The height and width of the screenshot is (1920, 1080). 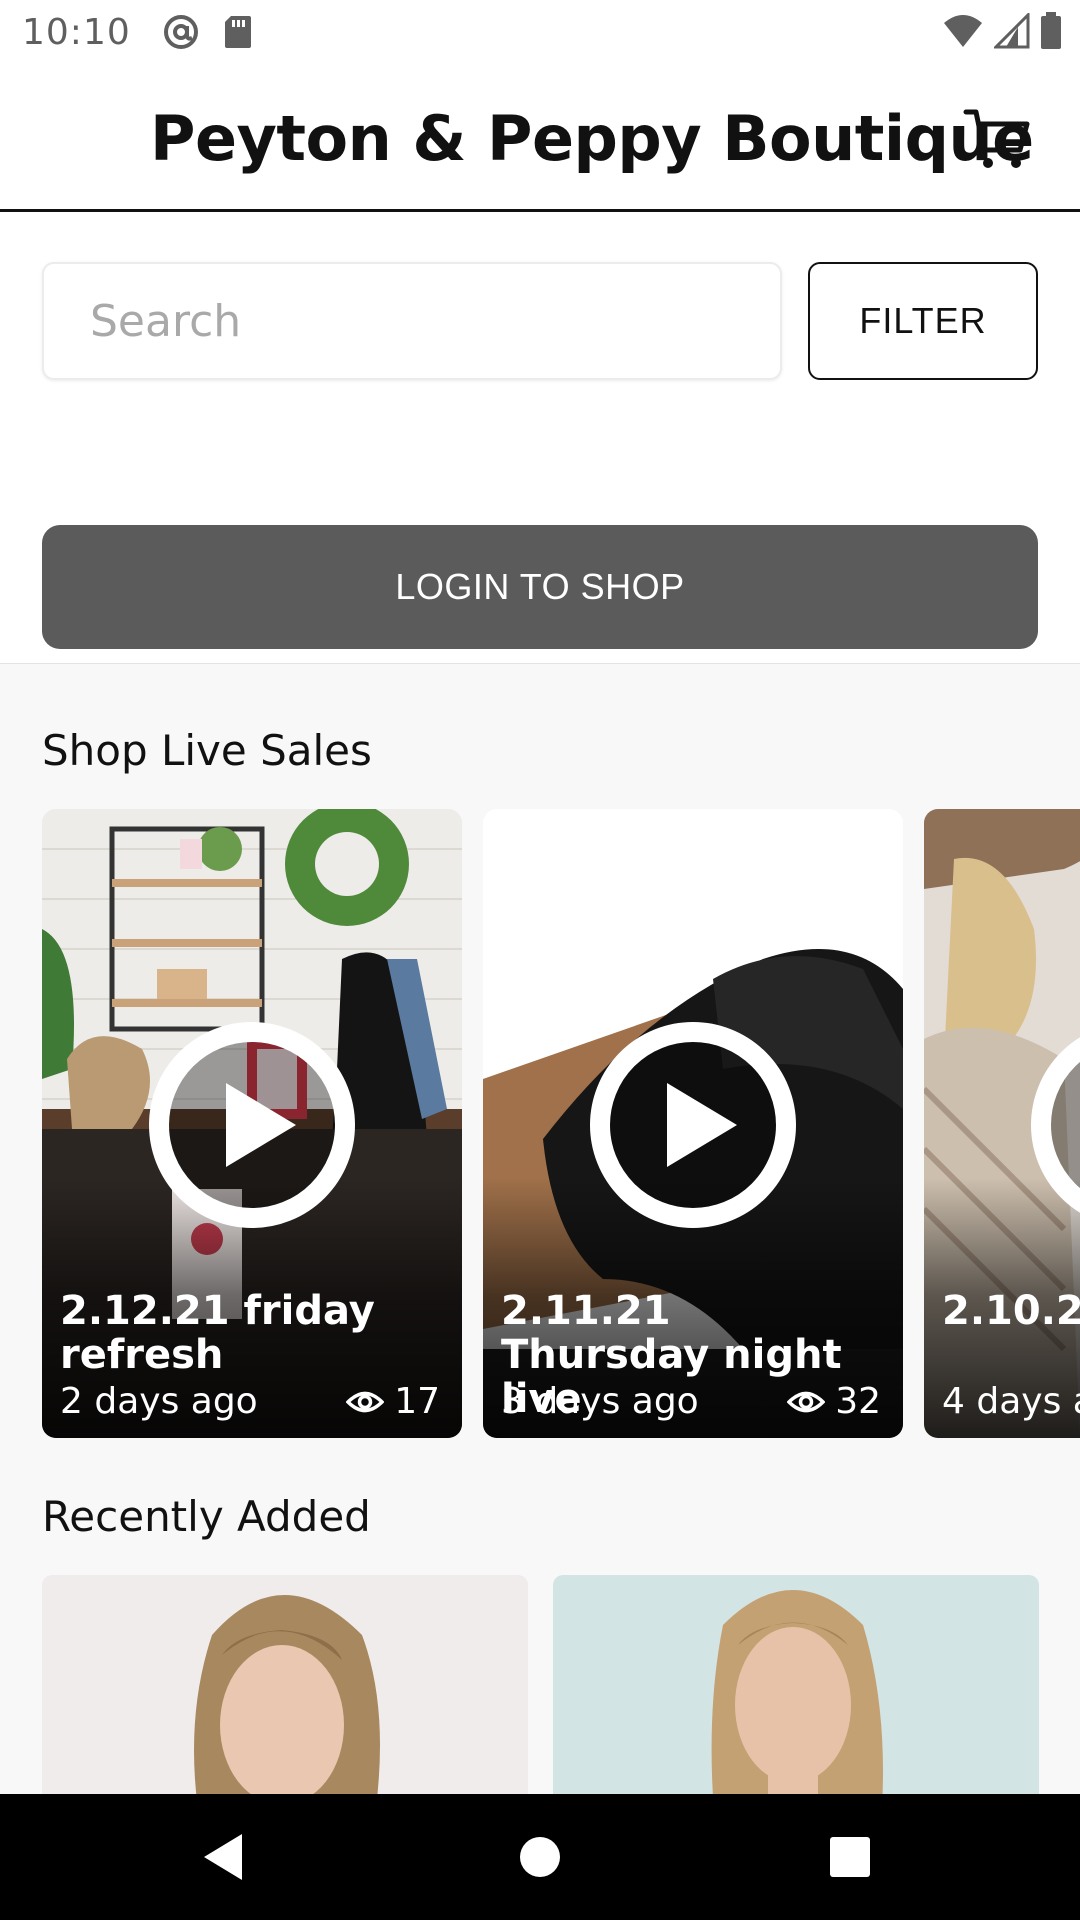 I want to click on live-sale-title: 2.12.21 friday refresh, so click(x=217, y=1333).